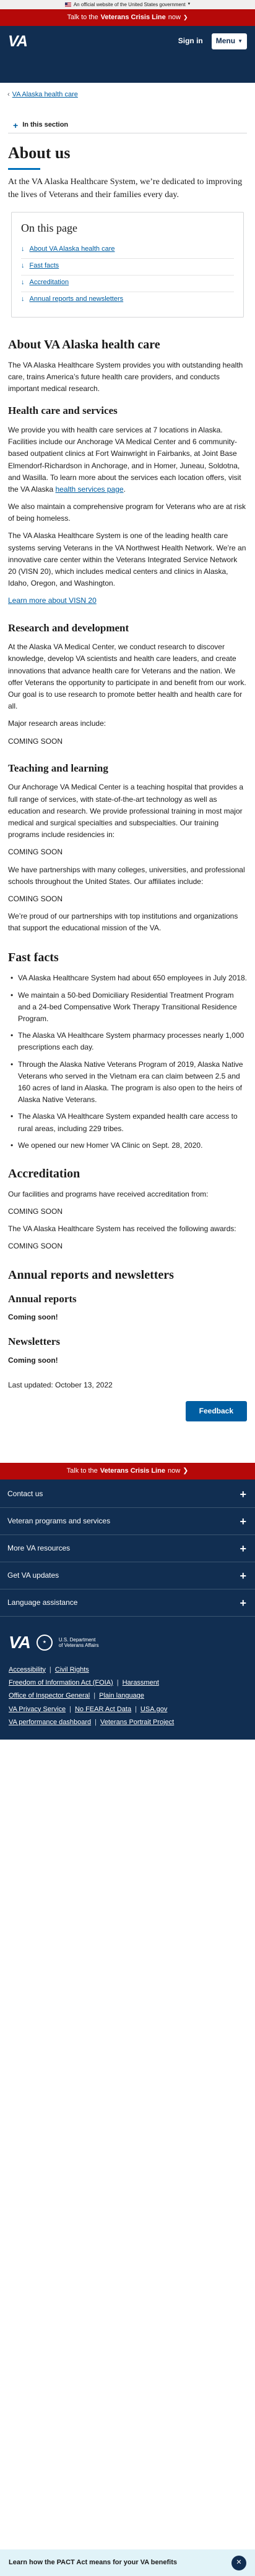  Describe the element at coordinates (72, 1669) in the screenshot. I see `footer-link: Civil Rights` at that location.